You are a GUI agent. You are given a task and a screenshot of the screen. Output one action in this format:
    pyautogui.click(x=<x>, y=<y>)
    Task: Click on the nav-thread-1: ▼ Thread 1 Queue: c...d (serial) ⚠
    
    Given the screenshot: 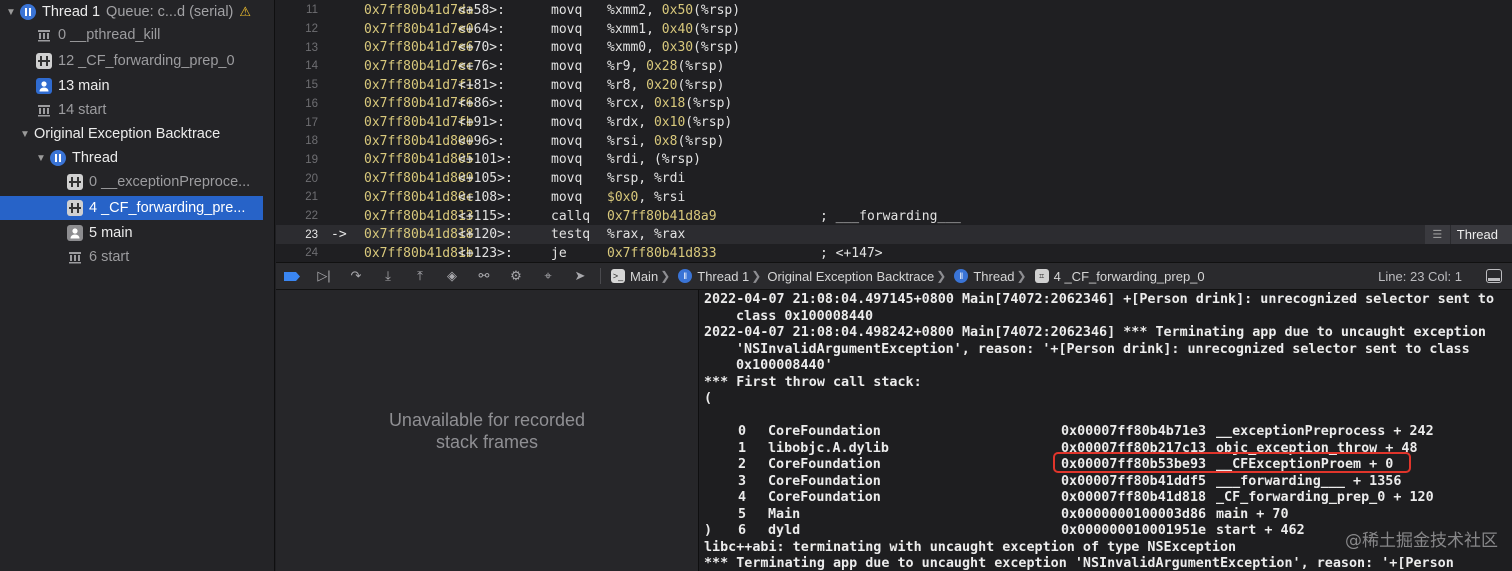 What is the action you would take?
    pyautogui.click(x=127, y=12)
    